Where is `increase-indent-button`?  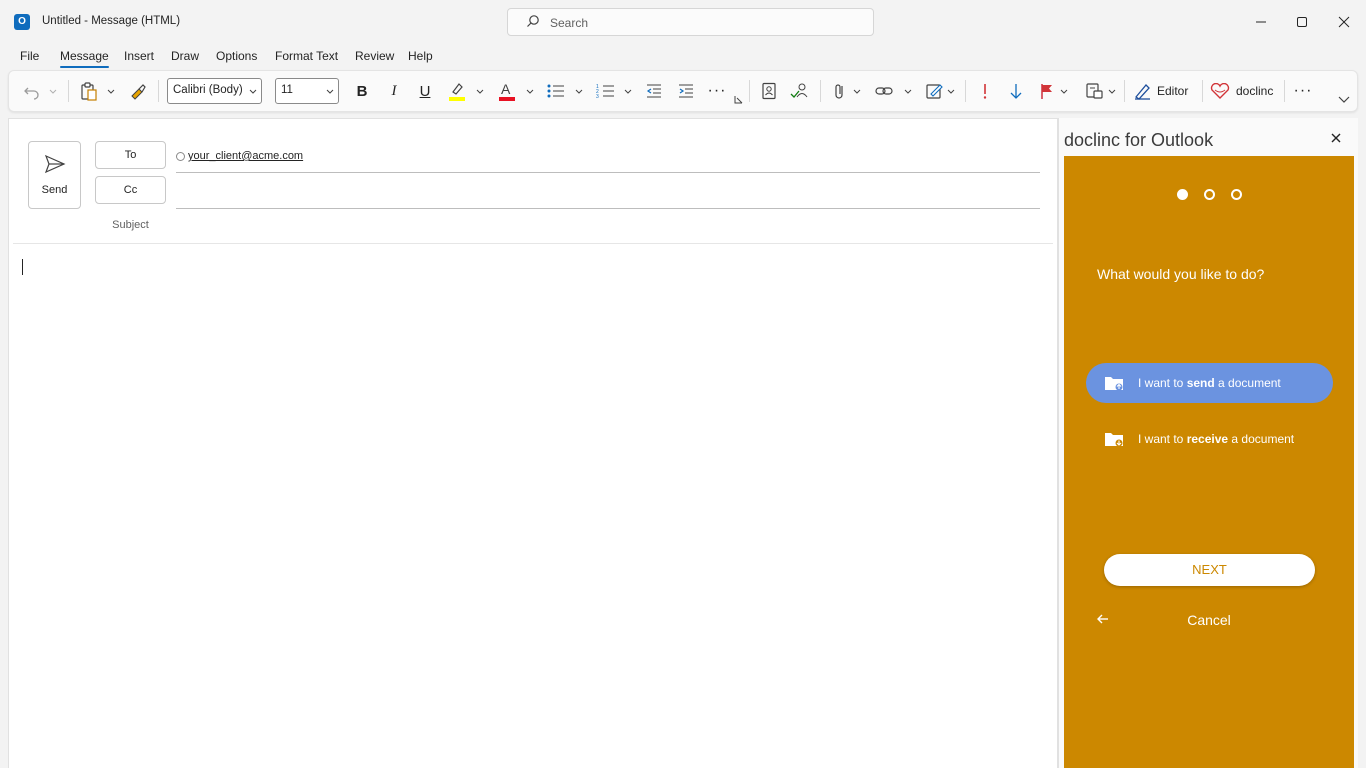
increase-indent-button is located at coordinates (686, 91).